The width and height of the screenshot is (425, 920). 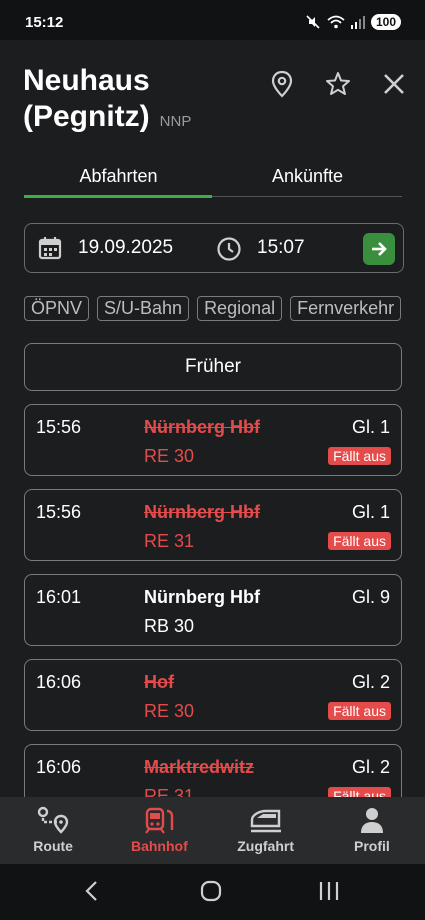 What do you see at coordinates (357, 22) in the screenshot?
I see `signal-icon` at bounding box center [357, 22].